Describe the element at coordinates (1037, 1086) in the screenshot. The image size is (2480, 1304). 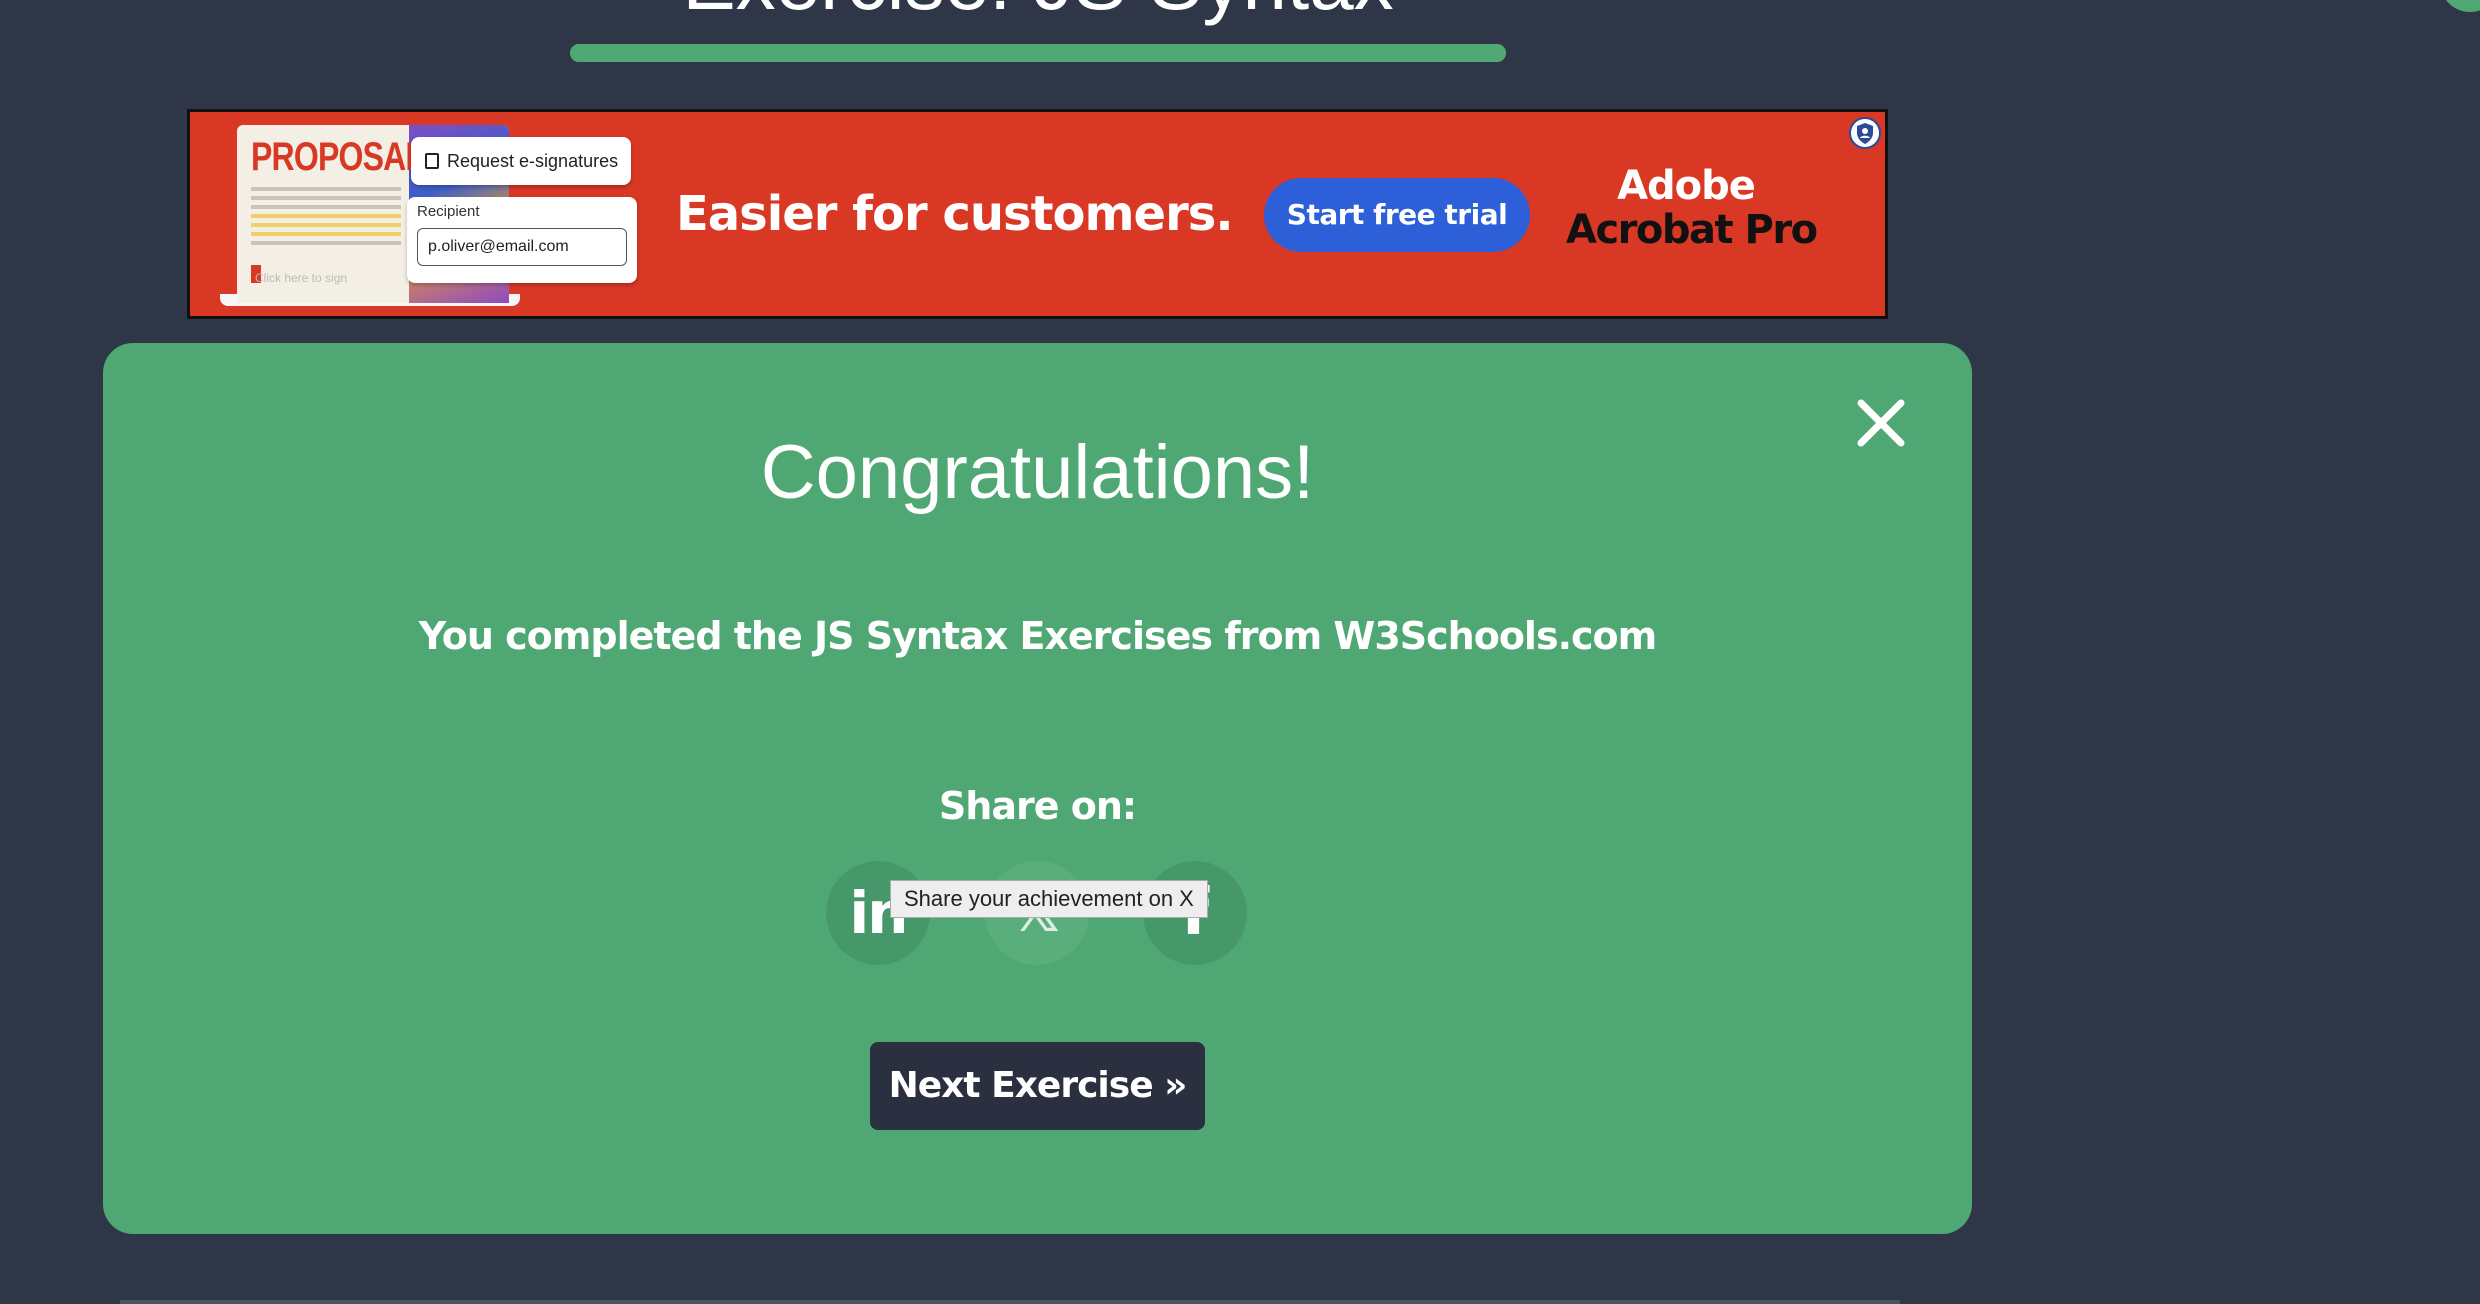
I see `next-exercise-button: Next Exercise »` at that location.